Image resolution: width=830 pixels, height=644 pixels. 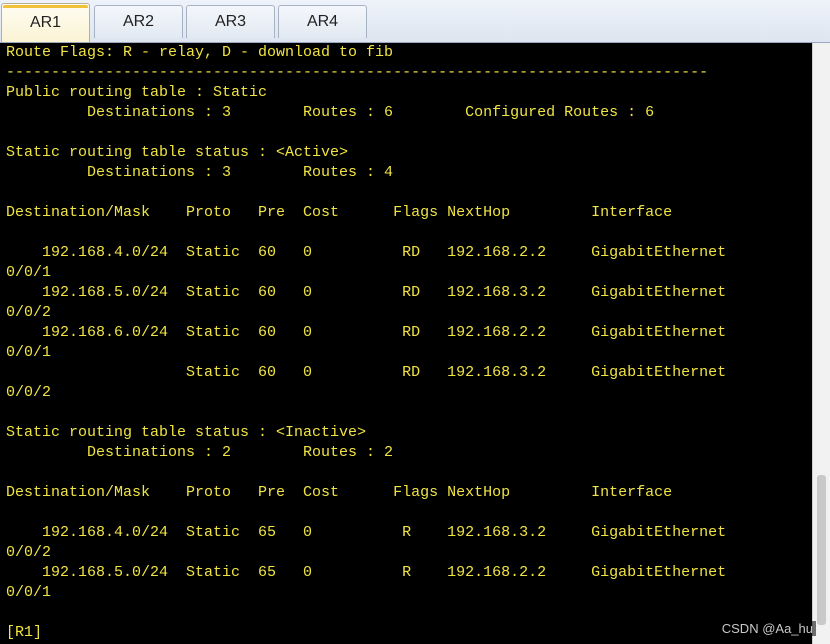 I want to click on watermark: CSDN @Aa_hu, so click(x=767, y=628).